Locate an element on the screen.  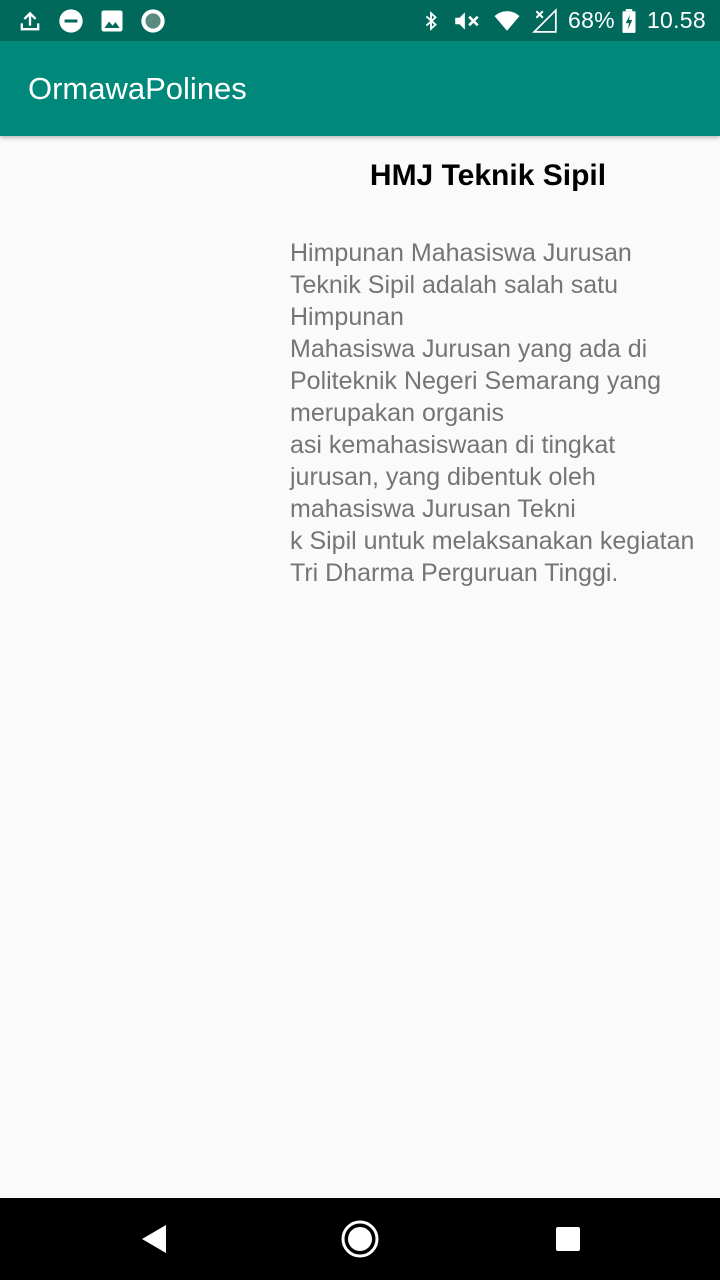
home-icon is located at coordinates (360, 1239).